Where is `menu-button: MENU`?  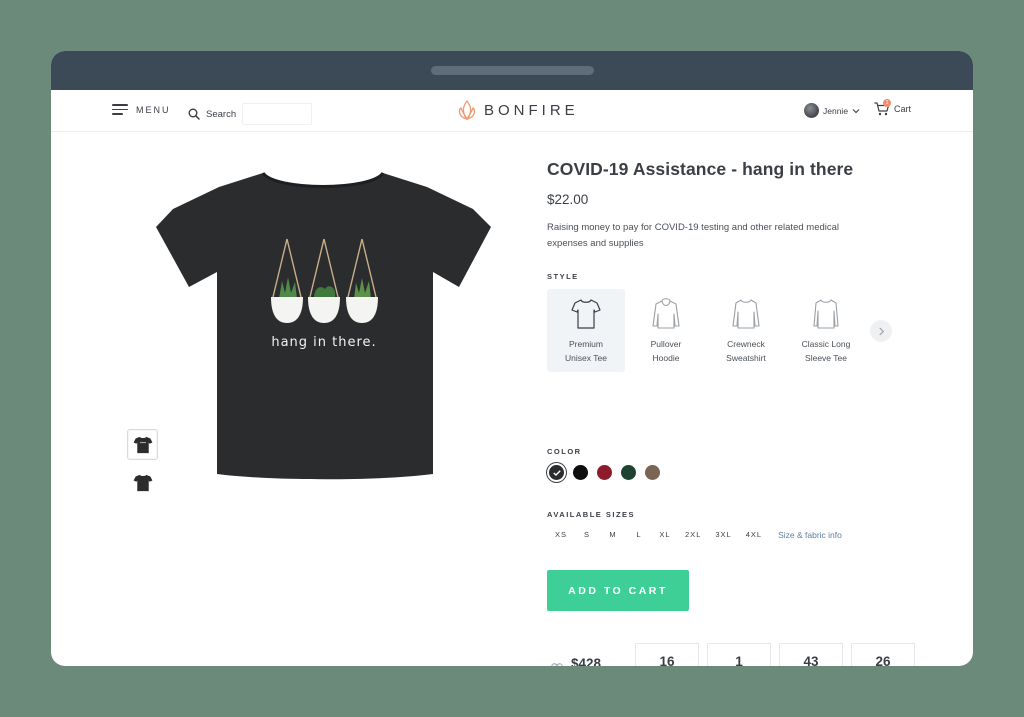
menu-button: MENU is located at coordinates (141, 109).